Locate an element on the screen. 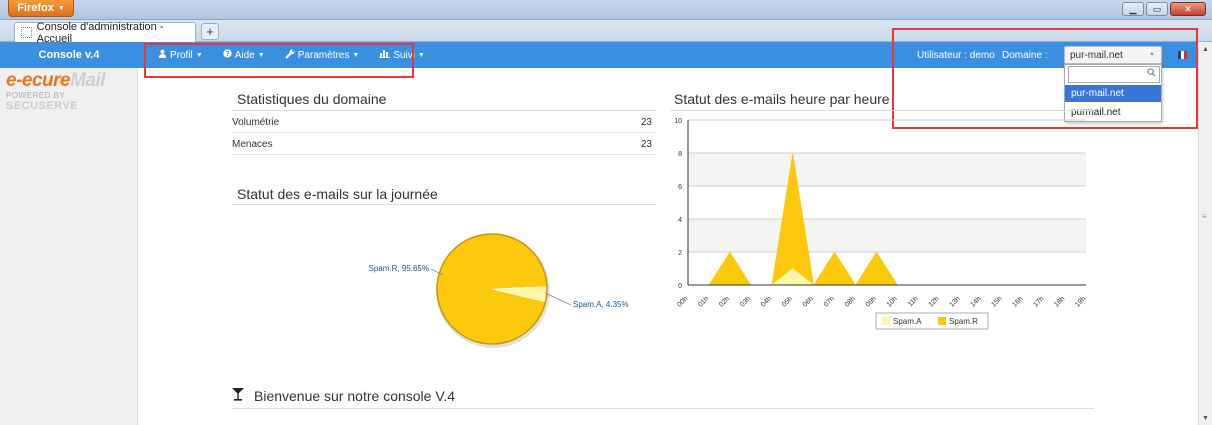 The width and height of the screenshot is (1212, 425). brand: Console v.4 is located at coordinates (69, 55).